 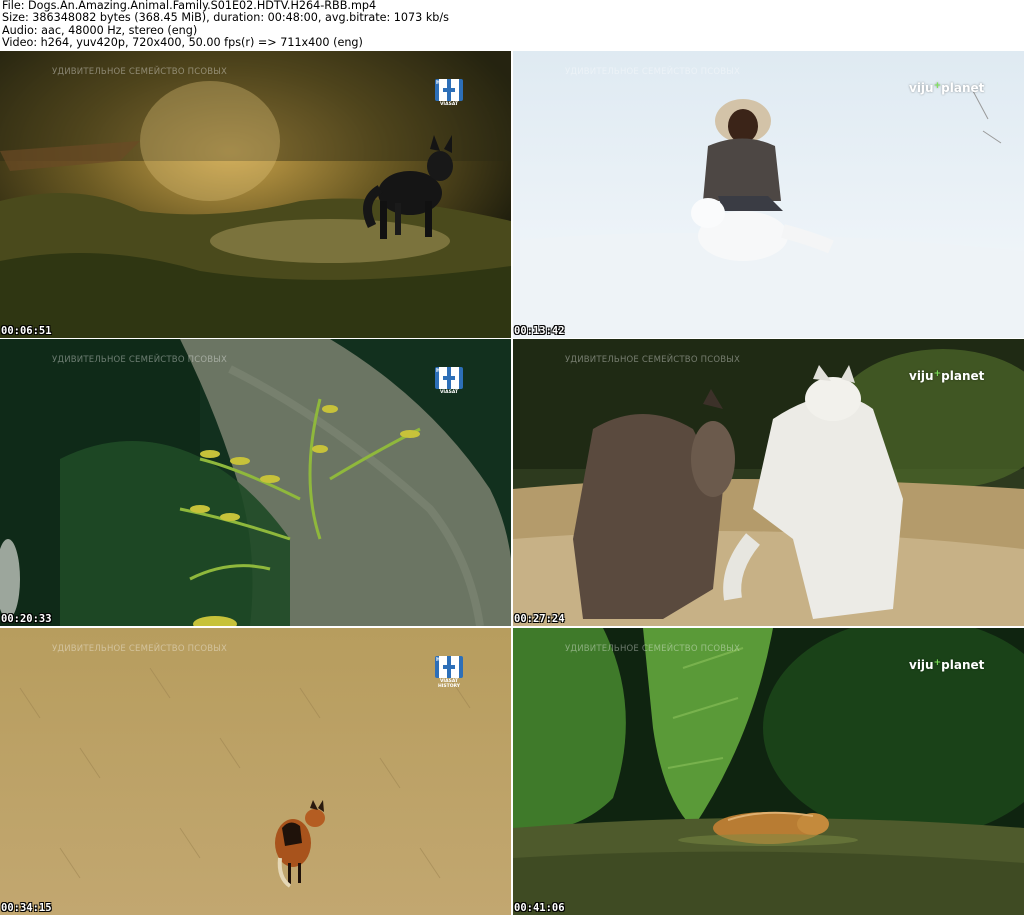 I want to click on timestamp: 00:34:15, so click(x=26, y=908).